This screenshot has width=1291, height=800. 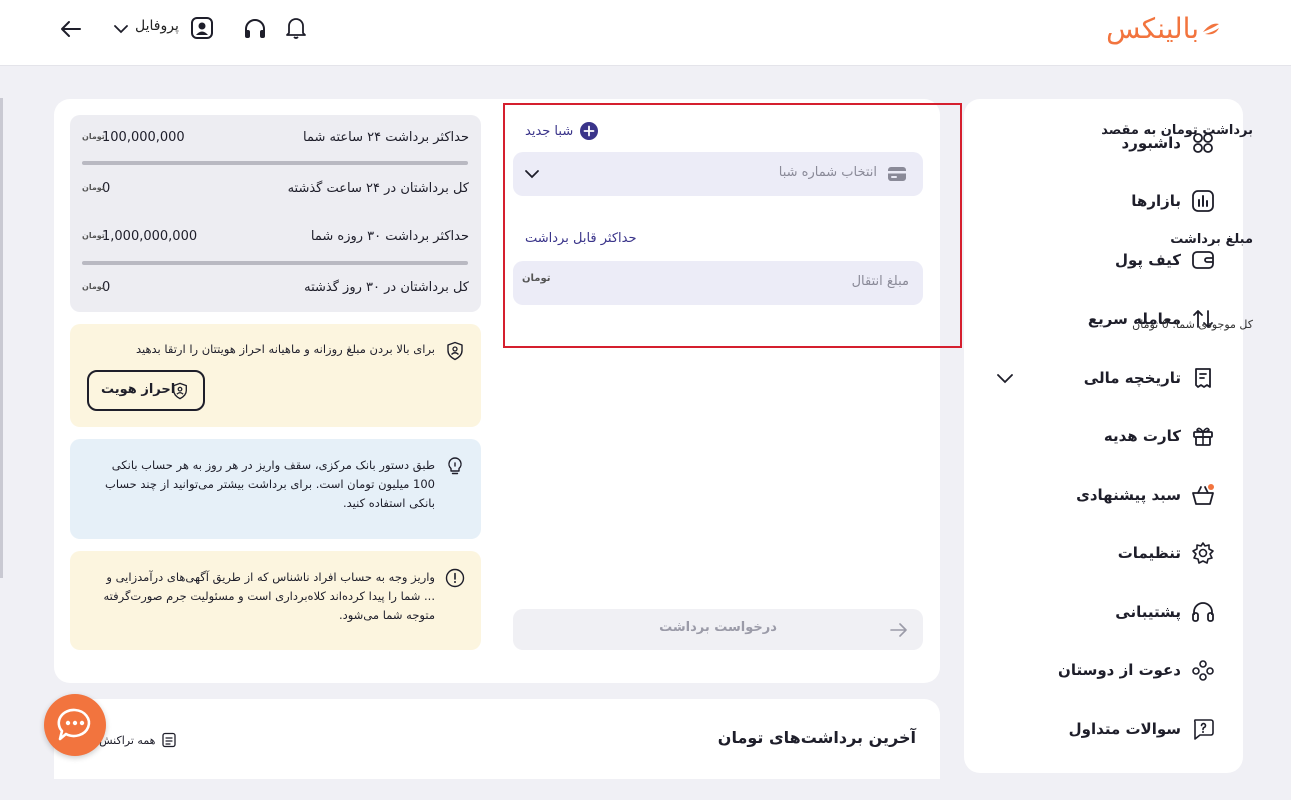 What do you see at coordinates (1177, 130) in the screenshot?
I see `withdraw-title: برداشت تومان به مقصد` at bounding box center [1177, 130].